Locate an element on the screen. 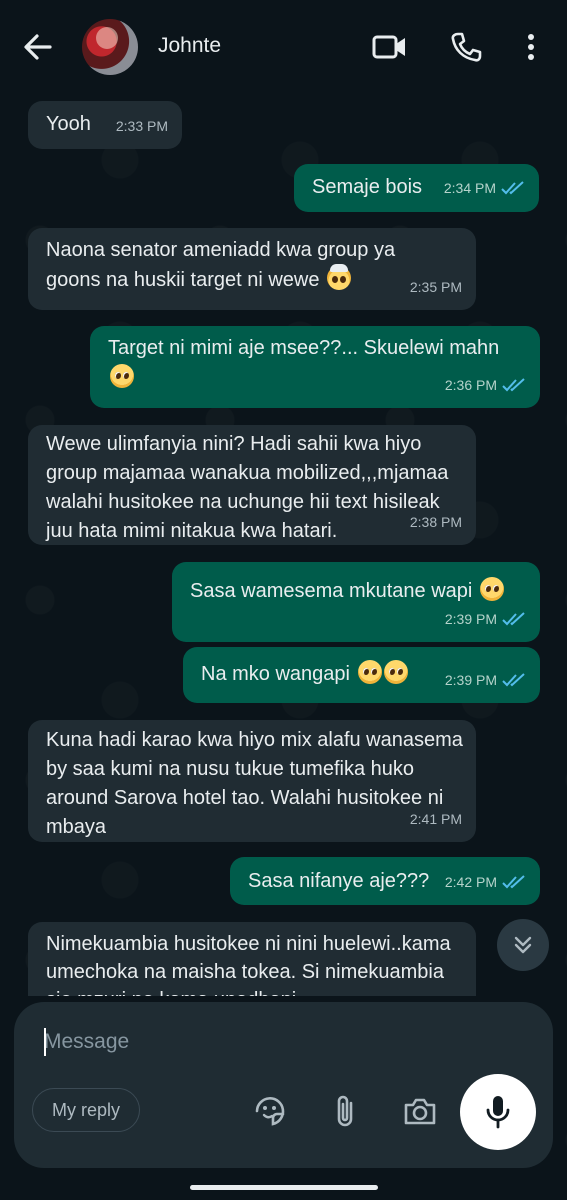  camera-icon is located at coordinates (420, 1111).